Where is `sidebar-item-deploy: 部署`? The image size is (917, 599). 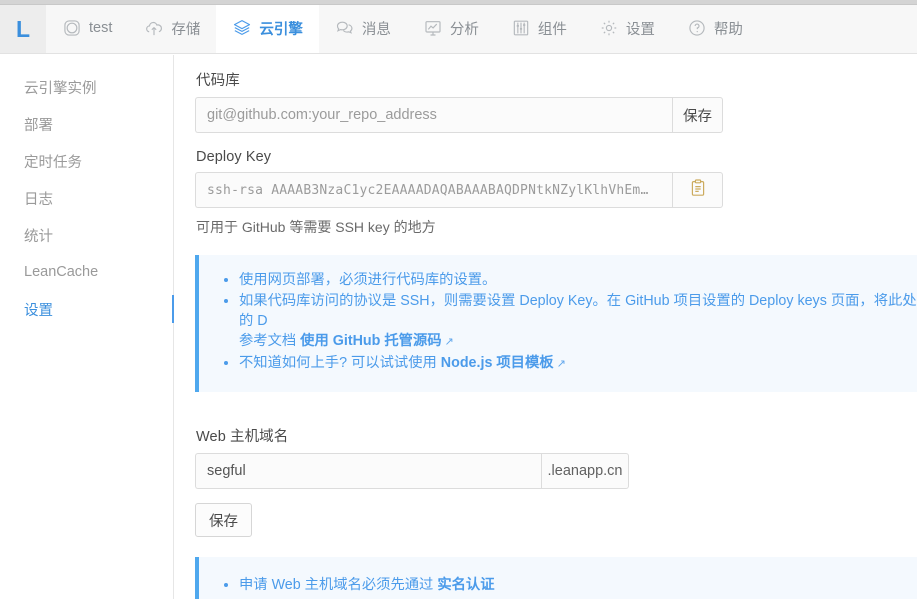 sidebar-item-deploy: 部署 is located at coordinates (86, 124).